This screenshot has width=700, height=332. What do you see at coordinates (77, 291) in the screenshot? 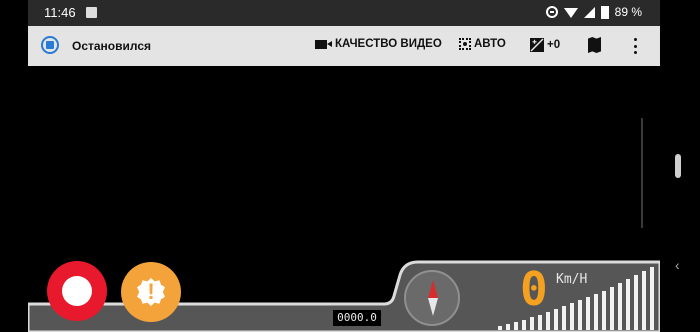
I see `record-button` at bounding box center [77, 291].